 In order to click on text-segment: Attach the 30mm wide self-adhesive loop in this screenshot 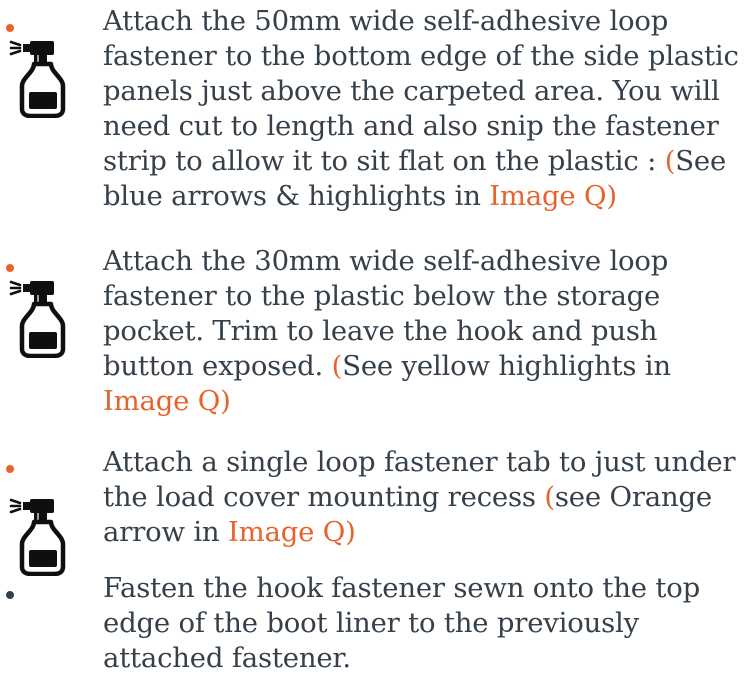, I will do `click(386, 261)`.